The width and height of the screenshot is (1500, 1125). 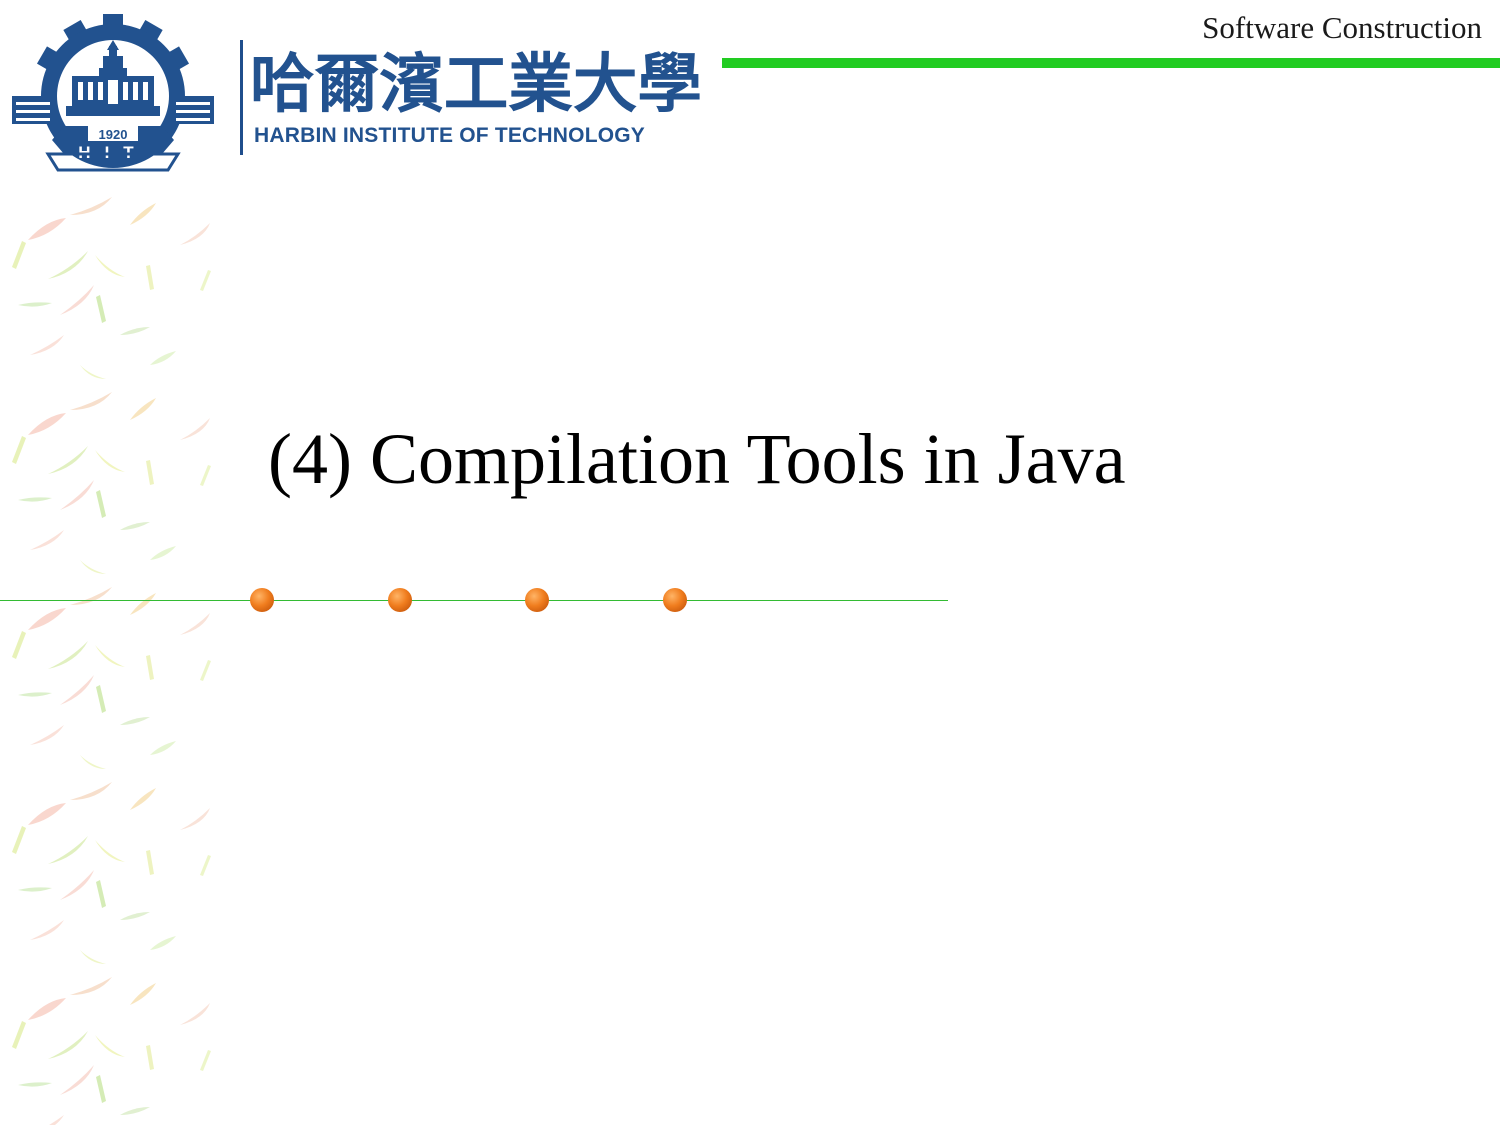 I want to click on logo-english-name: HARBIN INSTITUTE OF TECHNOLOGY, so click(x=449, y=135).